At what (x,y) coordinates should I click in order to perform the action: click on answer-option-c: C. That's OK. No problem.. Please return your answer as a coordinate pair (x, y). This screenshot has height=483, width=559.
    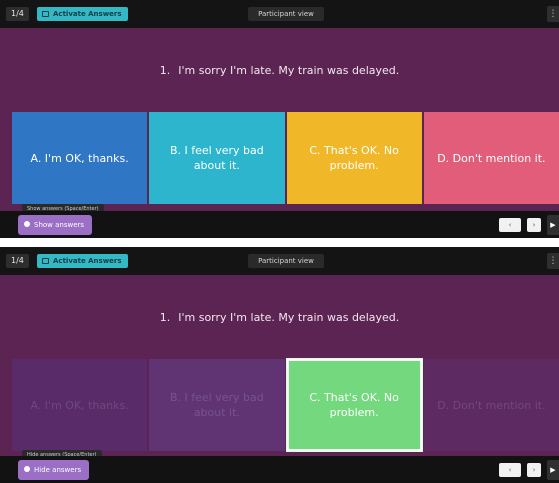
    Looking at the image, I should click on (354, 158).